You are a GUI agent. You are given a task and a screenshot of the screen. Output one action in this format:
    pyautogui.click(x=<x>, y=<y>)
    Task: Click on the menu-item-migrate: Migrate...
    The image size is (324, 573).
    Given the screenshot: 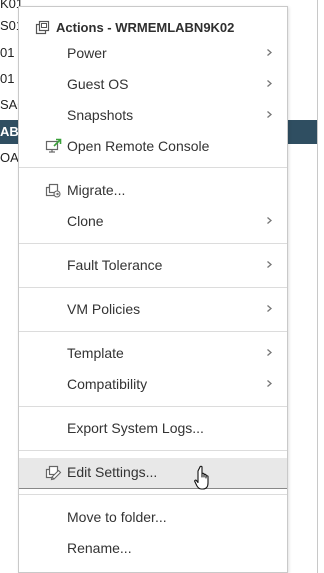 What is the action you would take?
    pyautogui.click(x=153, y=190)
    